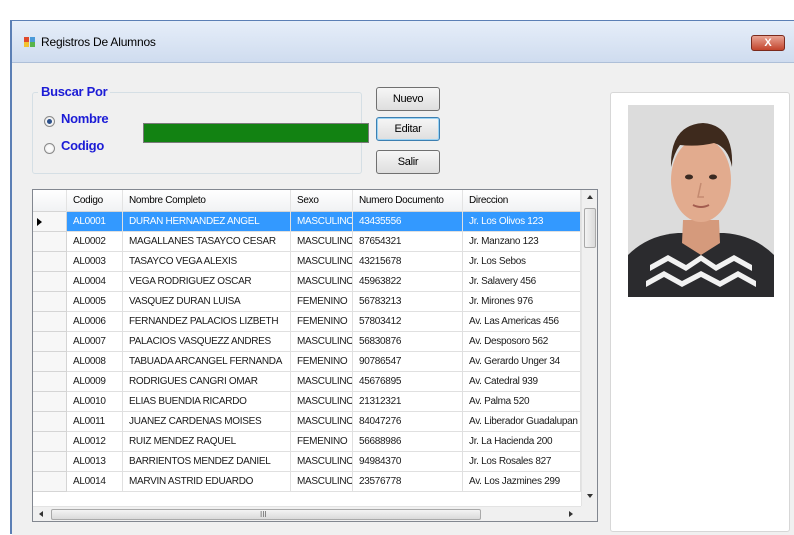  Describe the element at coordinates (589, 348) in the screenshot. I see `vertical-scrollbar` at that location.